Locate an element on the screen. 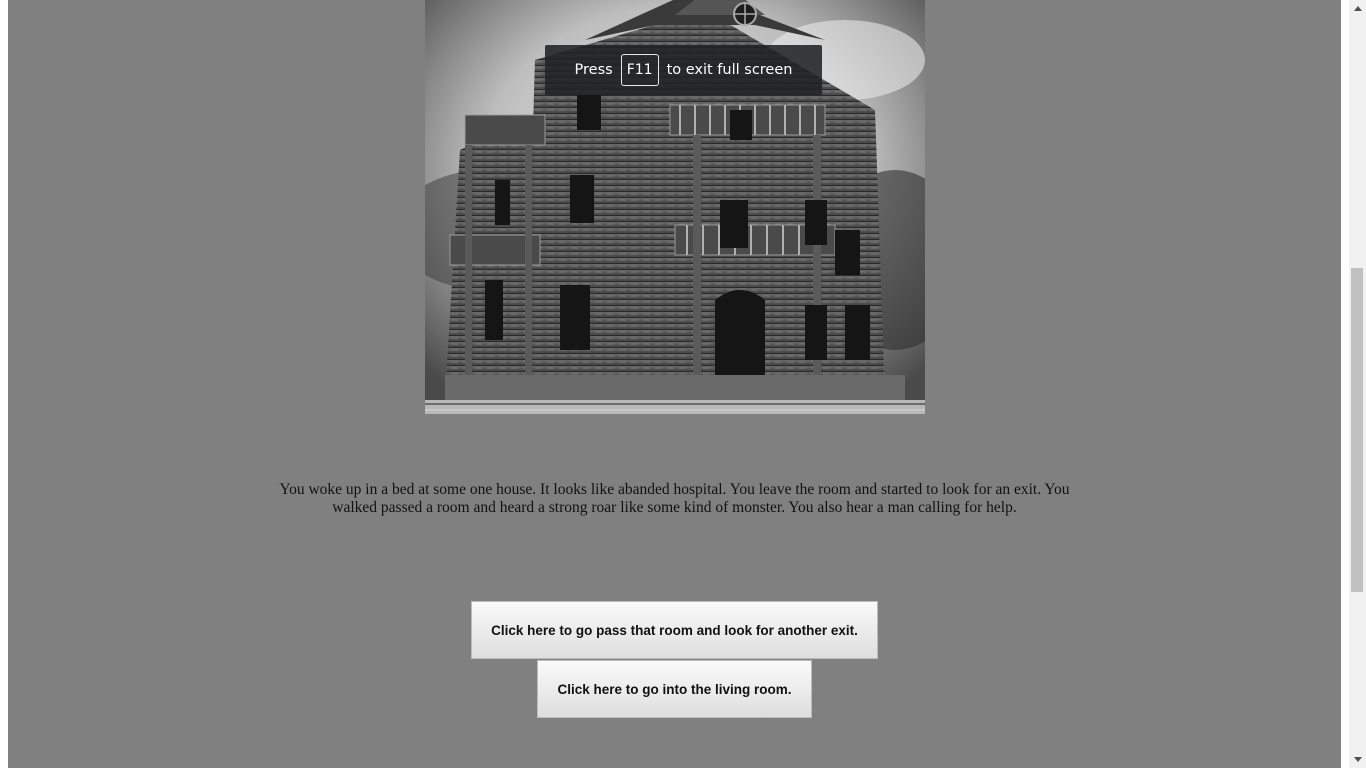 The height and width of the screenshot is (768, 1366). fullscreen-notice-suffix: to exit full screen is located at coordinates (729, 70).